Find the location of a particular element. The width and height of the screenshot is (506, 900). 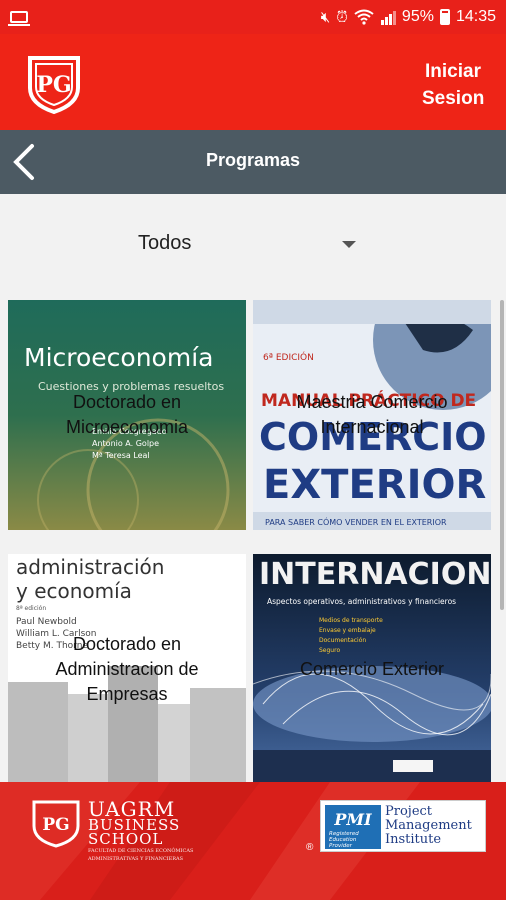

school-small-1: FACULTAD DE CIENCIAS ECONÓMICAS is located at coordinates (141, 851).